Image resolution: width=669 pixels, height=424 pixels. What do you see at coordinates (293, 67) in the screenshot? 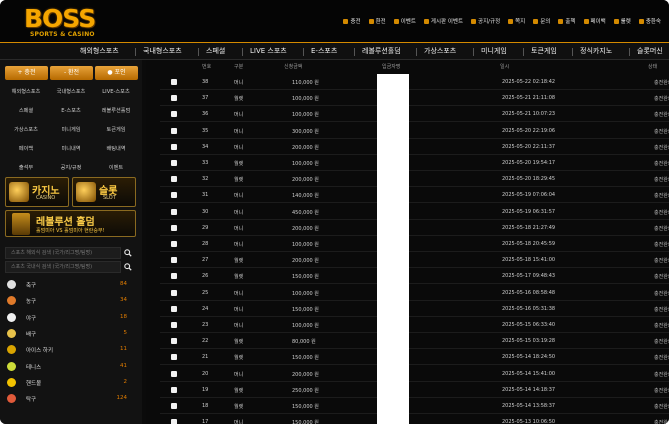
I see `column-header: 신청금액` at bounding box center [293, 67].